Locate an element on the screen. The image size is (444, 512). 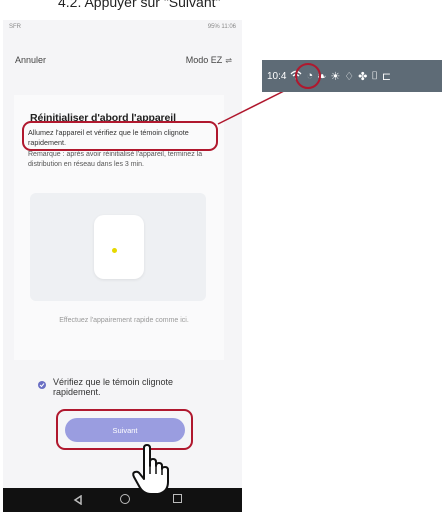
status-bar-zoom-inset: 10:4 ◔ ❧ ☀ ♢ ✤ ⌷ ⊏ is located at coordinates (352, 76).